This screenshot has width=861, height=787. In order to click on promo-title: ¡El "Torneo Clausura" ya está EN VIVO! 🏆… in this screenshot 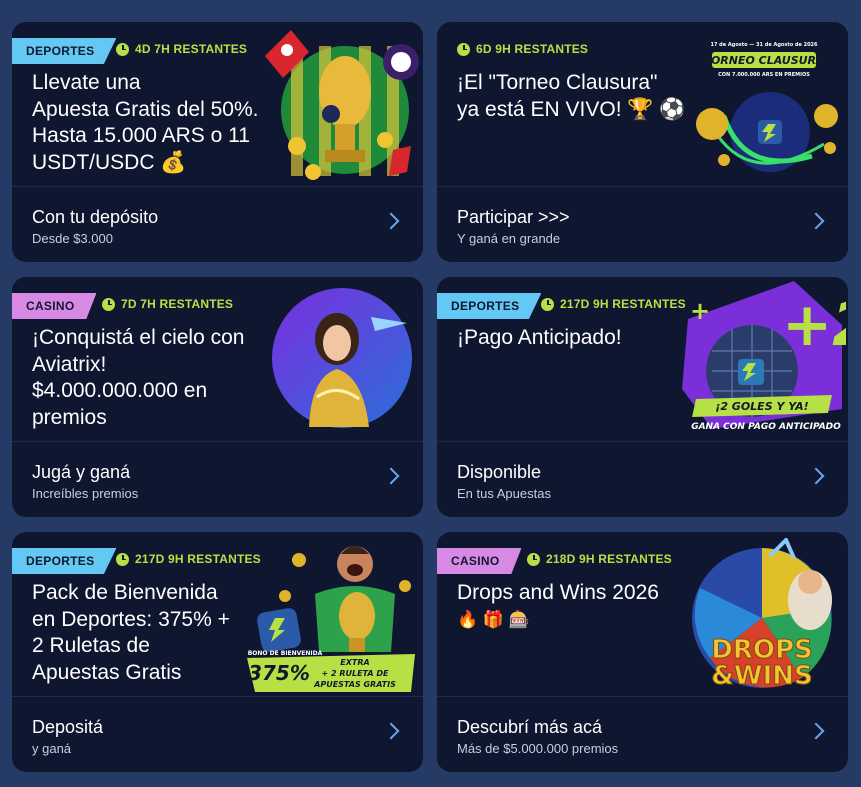, I will do `click(571, 96)`.